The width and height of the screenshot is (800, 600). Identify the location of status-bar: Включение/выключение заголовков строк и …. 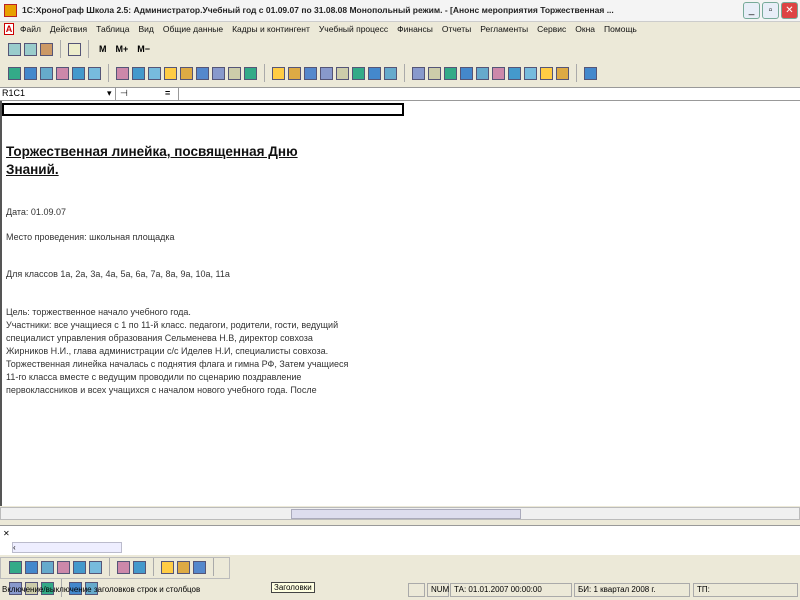
(400, 590).